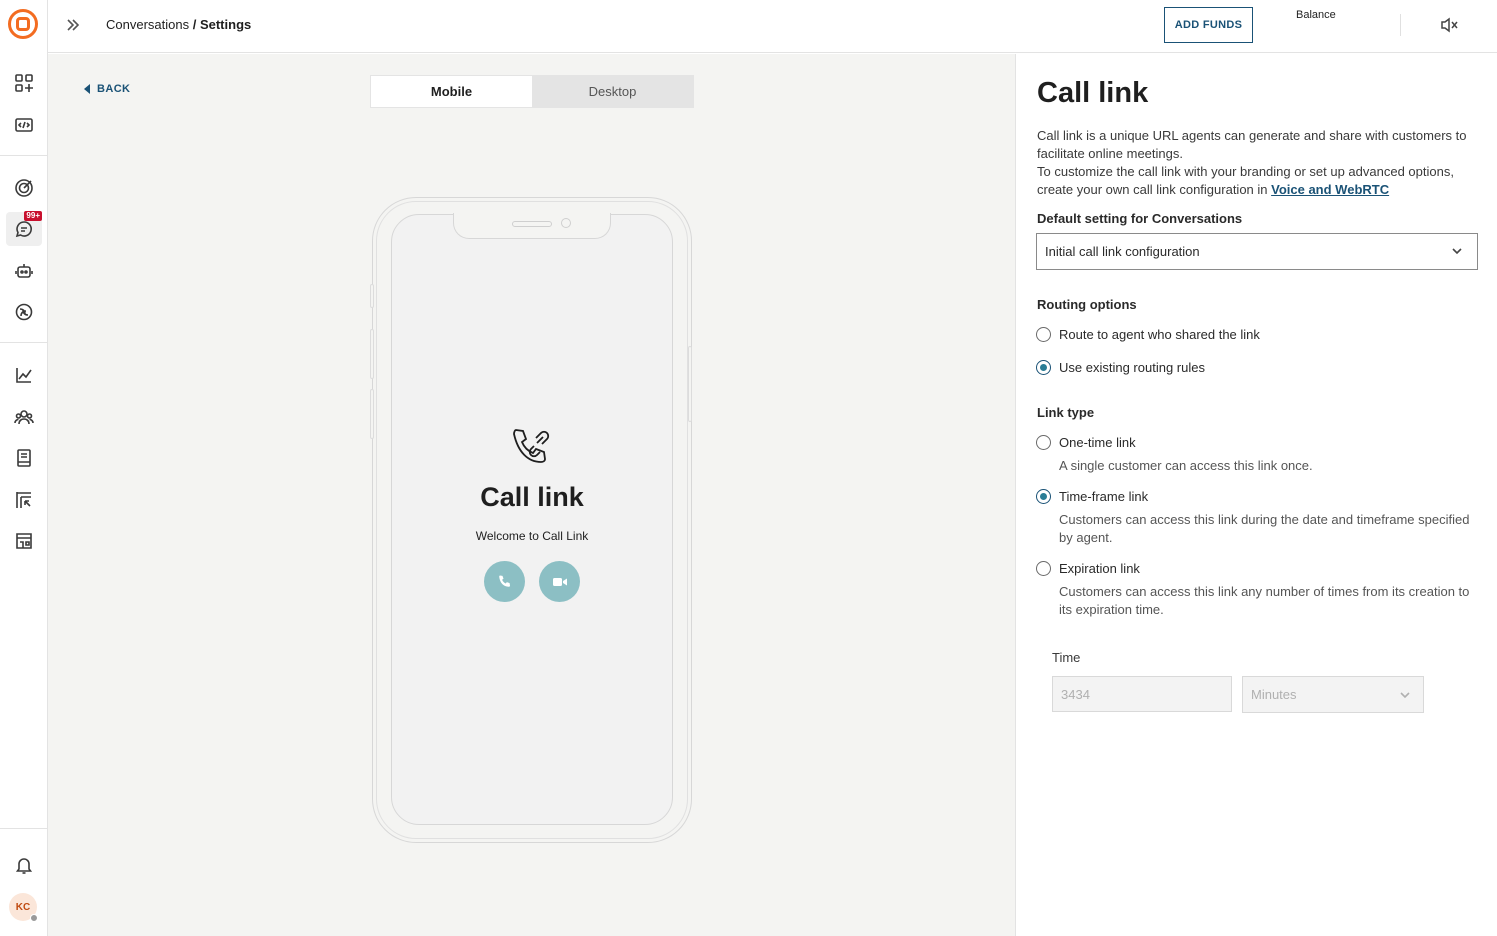 The image size is (1497, 936). I want to click on bell-icon, so click(24, 865).